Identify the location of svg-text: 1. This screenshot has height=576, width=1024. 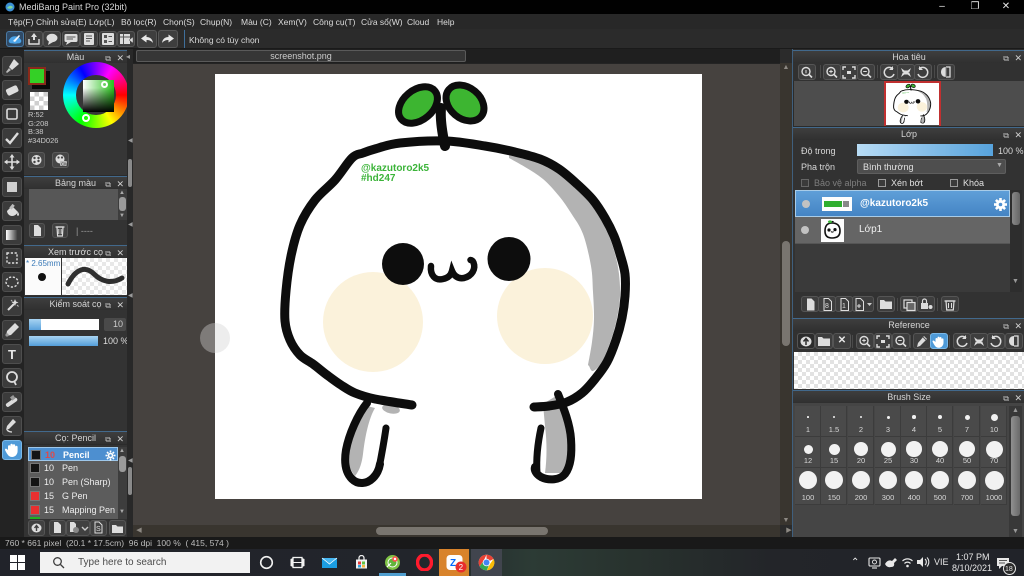
(844, 306).